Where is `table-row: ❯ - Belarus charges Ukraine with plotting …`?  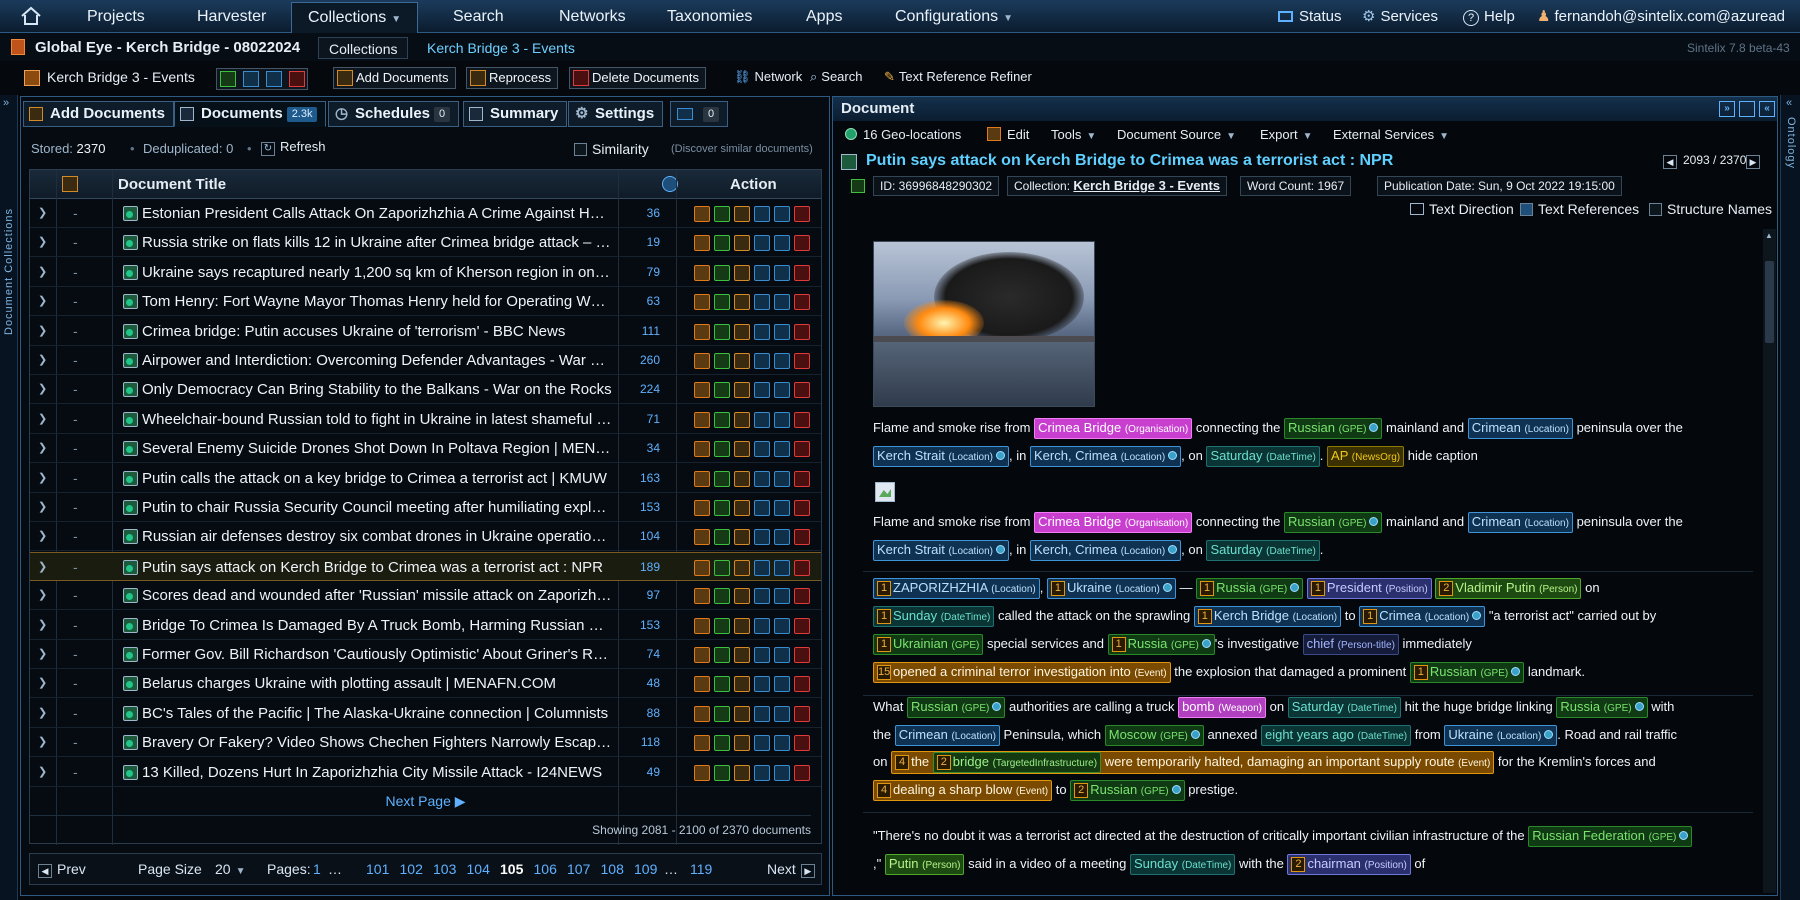
table-row: ❯ - Belarus charges Ukraine with plotting … is located at coordinates (425, 684).